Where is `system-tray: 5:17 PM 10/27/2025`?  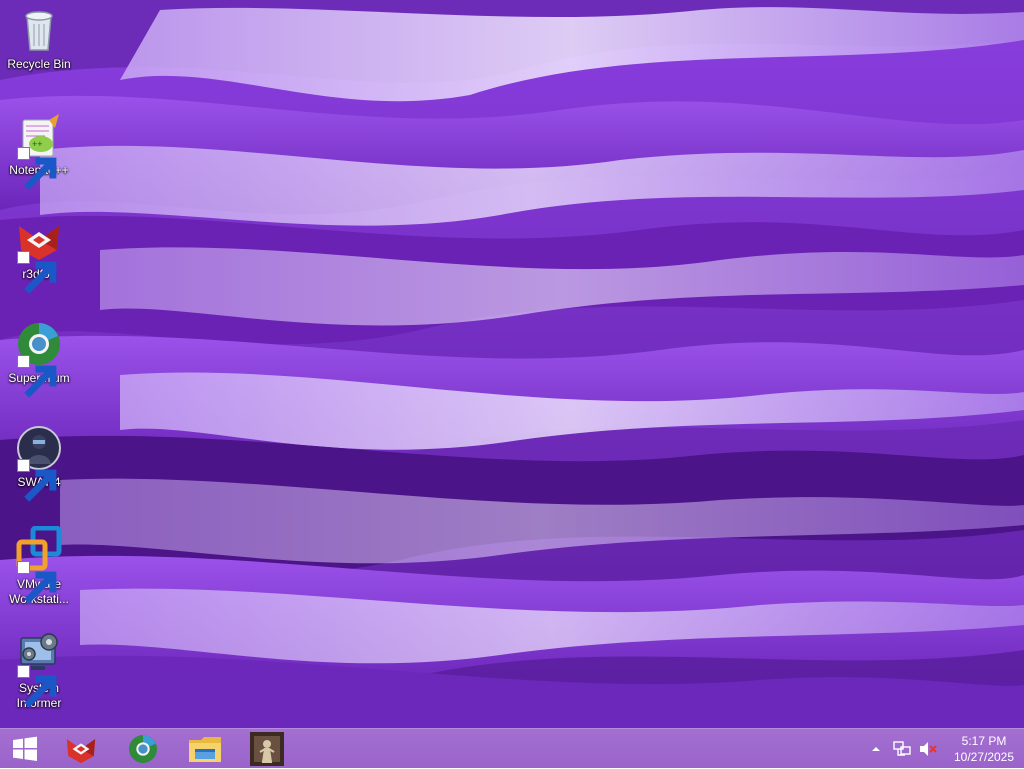 system-tray: 5:17 PM 10/27/2025 is located at coordinates (945, 749).